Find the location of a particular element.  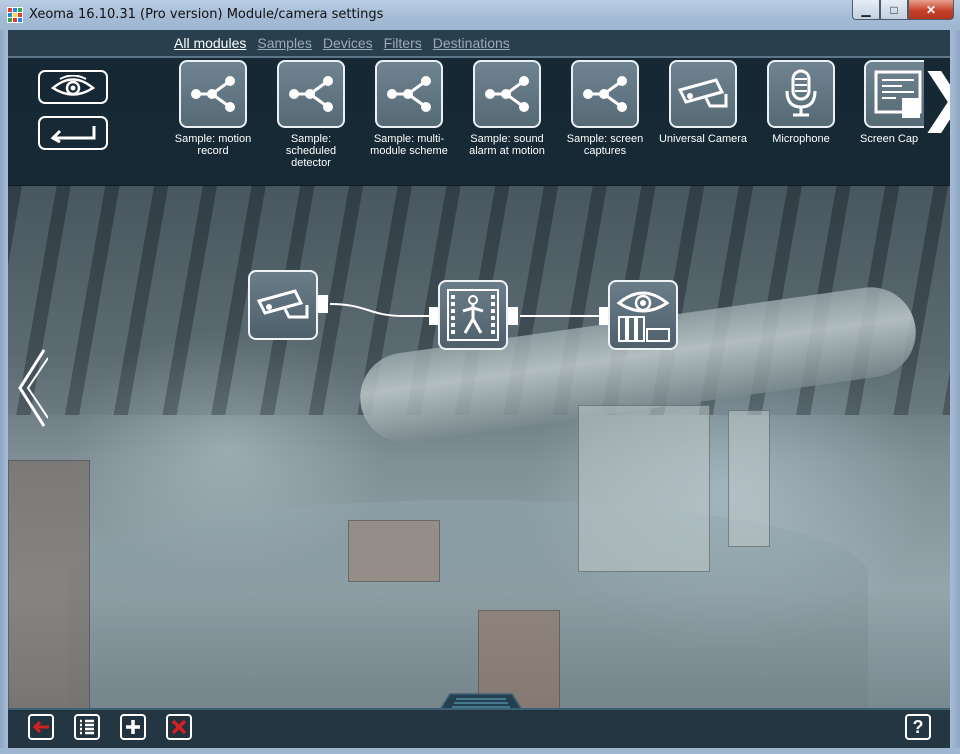

bottom-panel-handle is located at coordinates (481, 700).